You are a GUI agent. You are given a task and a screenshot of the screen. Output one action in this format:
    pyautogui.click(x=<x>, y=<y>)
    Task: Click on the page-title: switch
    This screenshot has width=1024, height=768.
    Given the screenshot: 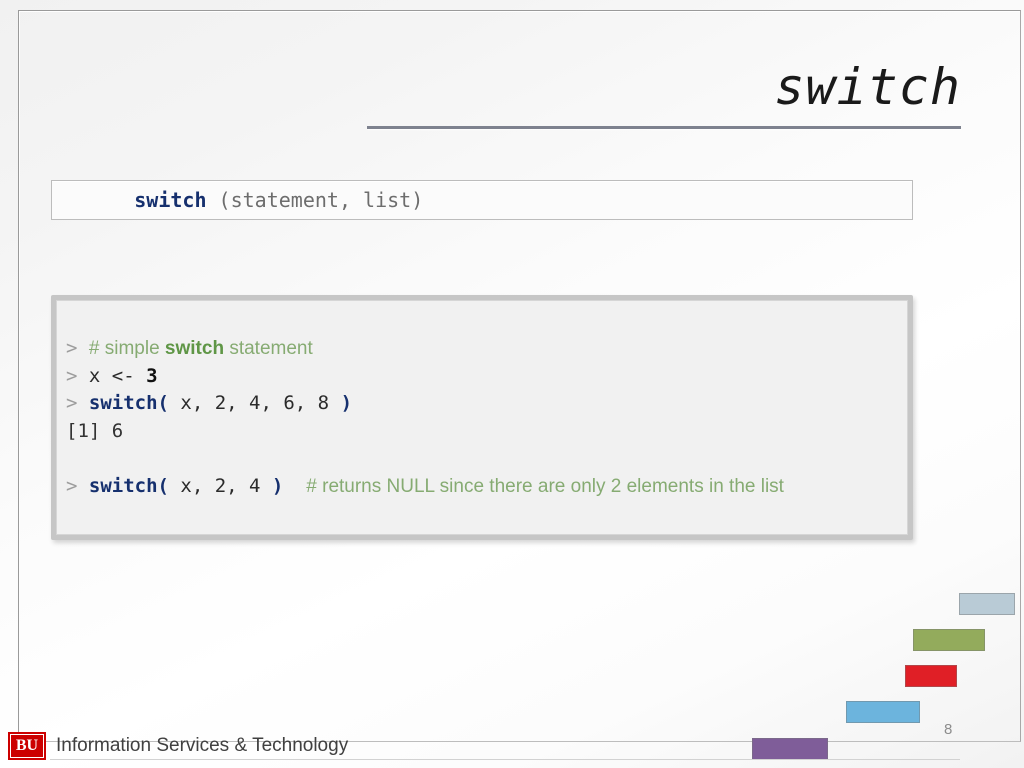 What is the action you would take?
    pyautogui.click(x=867, y=87)
    